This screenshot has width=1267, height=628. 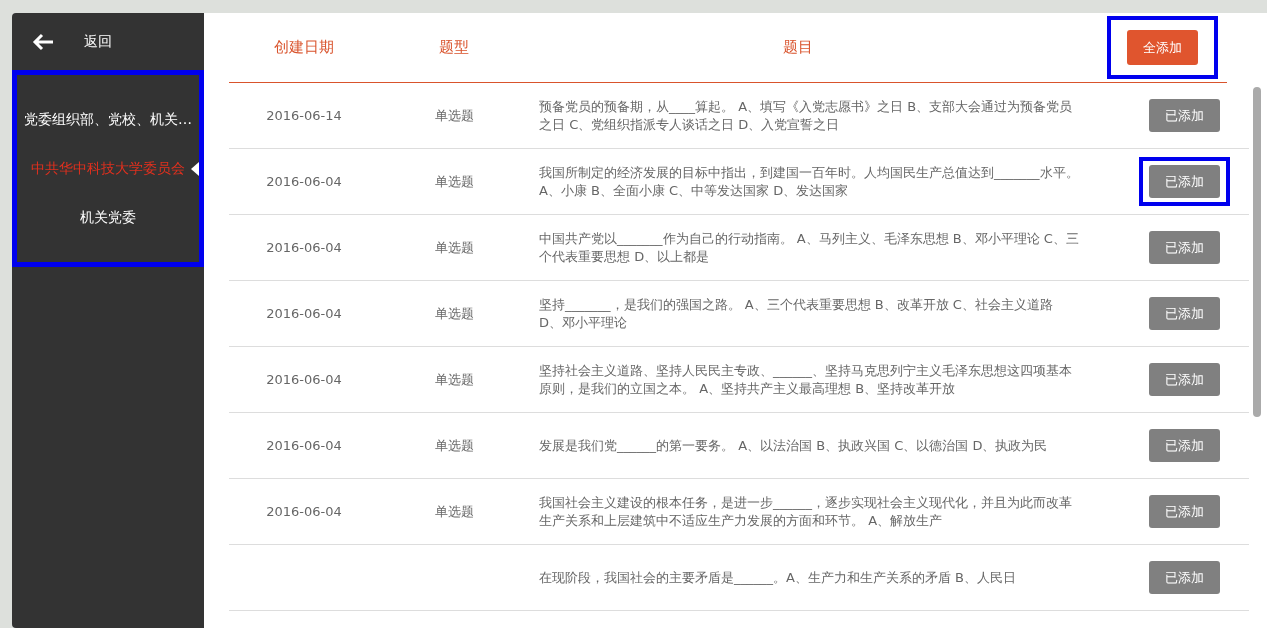 I want to click on add-all-button: 全添加, so click(x=1162, y=47).